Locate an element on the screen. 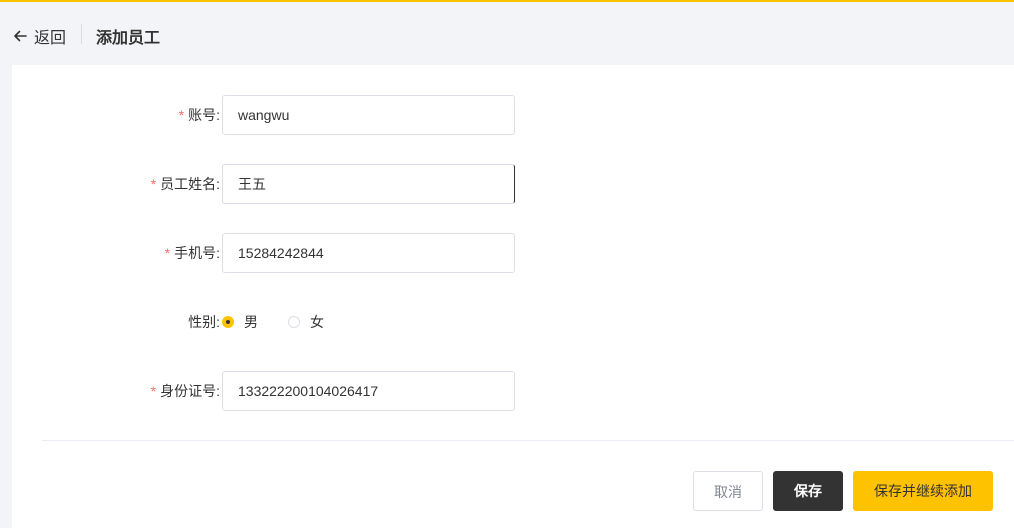  page-header: 返回 添加员工 is located at coordinates (507, 33).